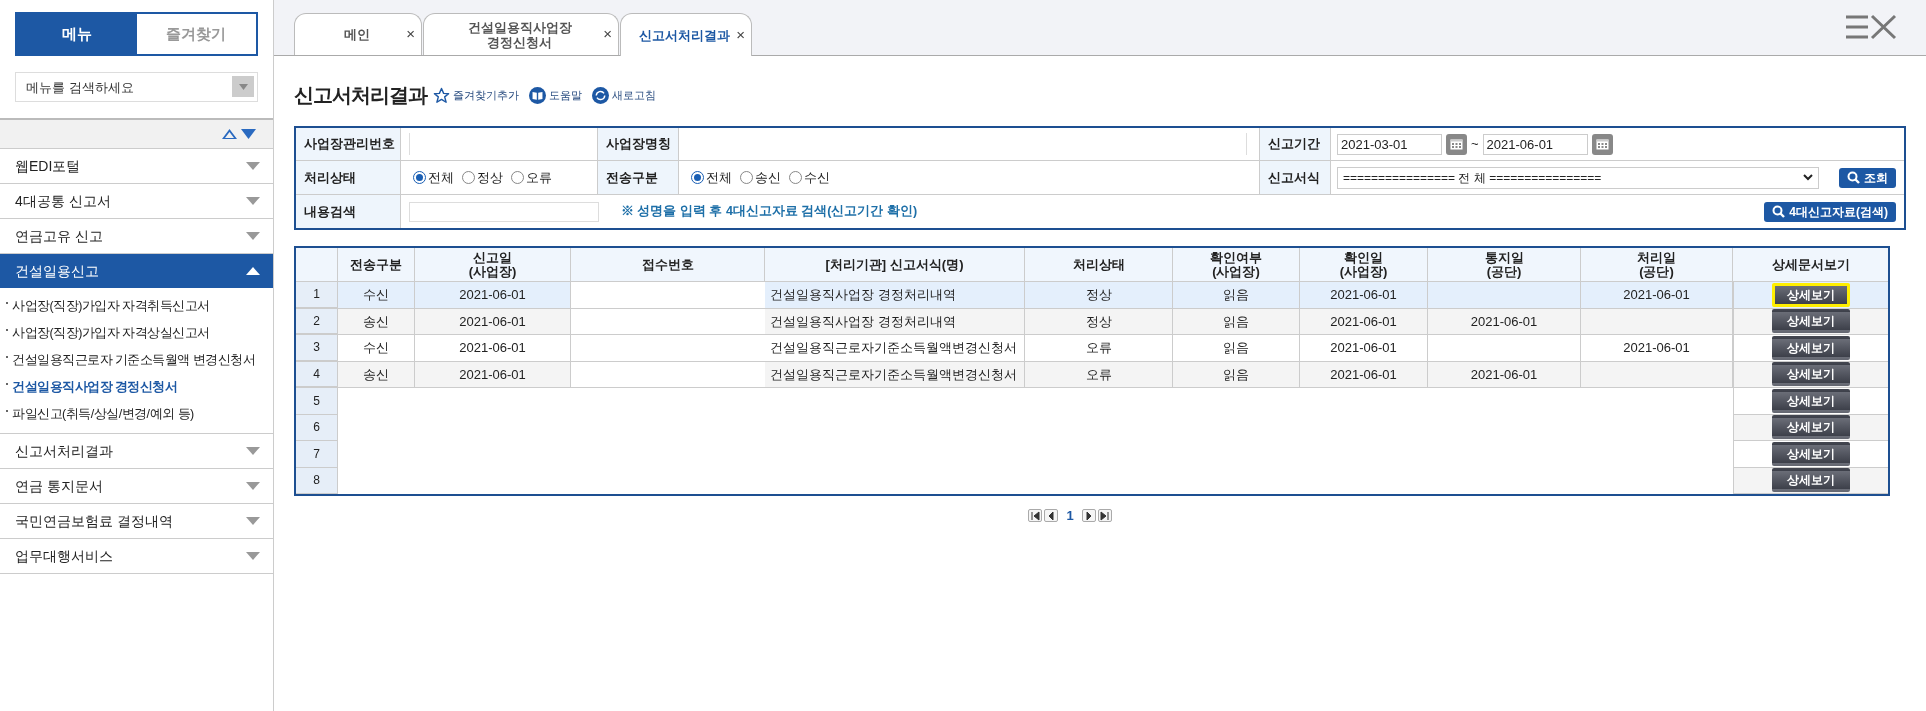 This screenshot has width=1926, height=711. What do you see at coordinates (686, 34) in the screenshot?
I see `page-tab: 신고서처리결과 ×` at bounding box center [686, 34].